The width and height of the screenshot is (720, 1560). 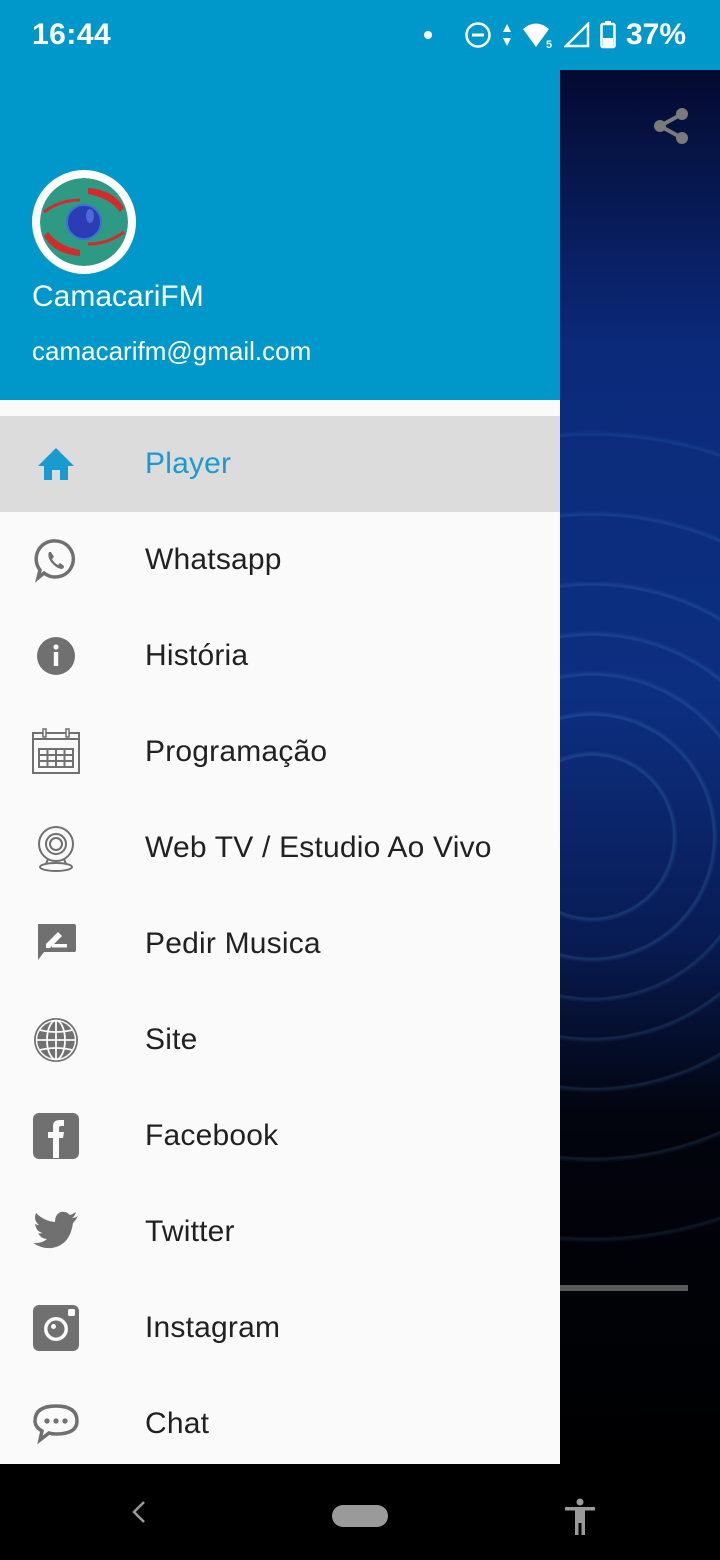 What do you see at coordinates (171, 1039) in the screenshot?
I see `menu-item-label: Site` at bounding box center [171, 1039].